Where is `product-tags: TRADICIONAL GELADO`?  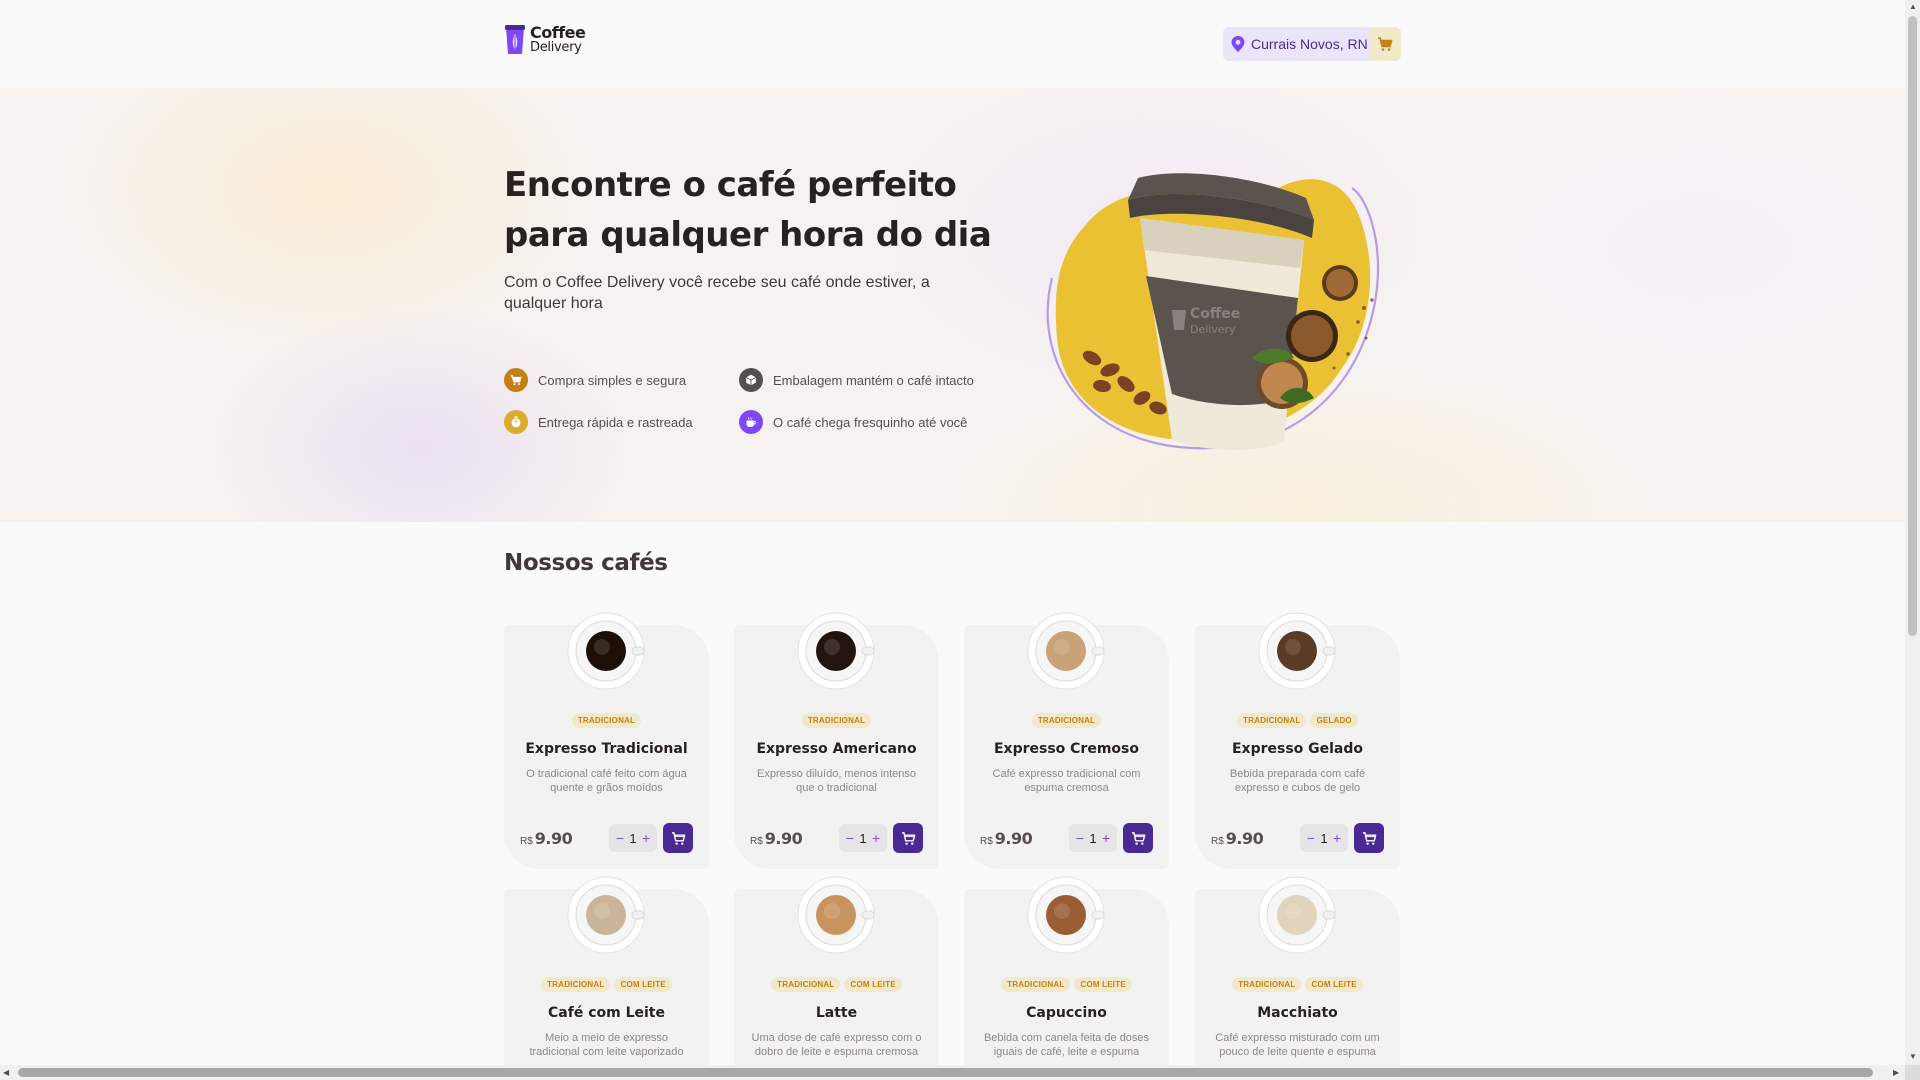 product-tags: TRADICIONAL GELADO is located at coordinates (1297, 720).